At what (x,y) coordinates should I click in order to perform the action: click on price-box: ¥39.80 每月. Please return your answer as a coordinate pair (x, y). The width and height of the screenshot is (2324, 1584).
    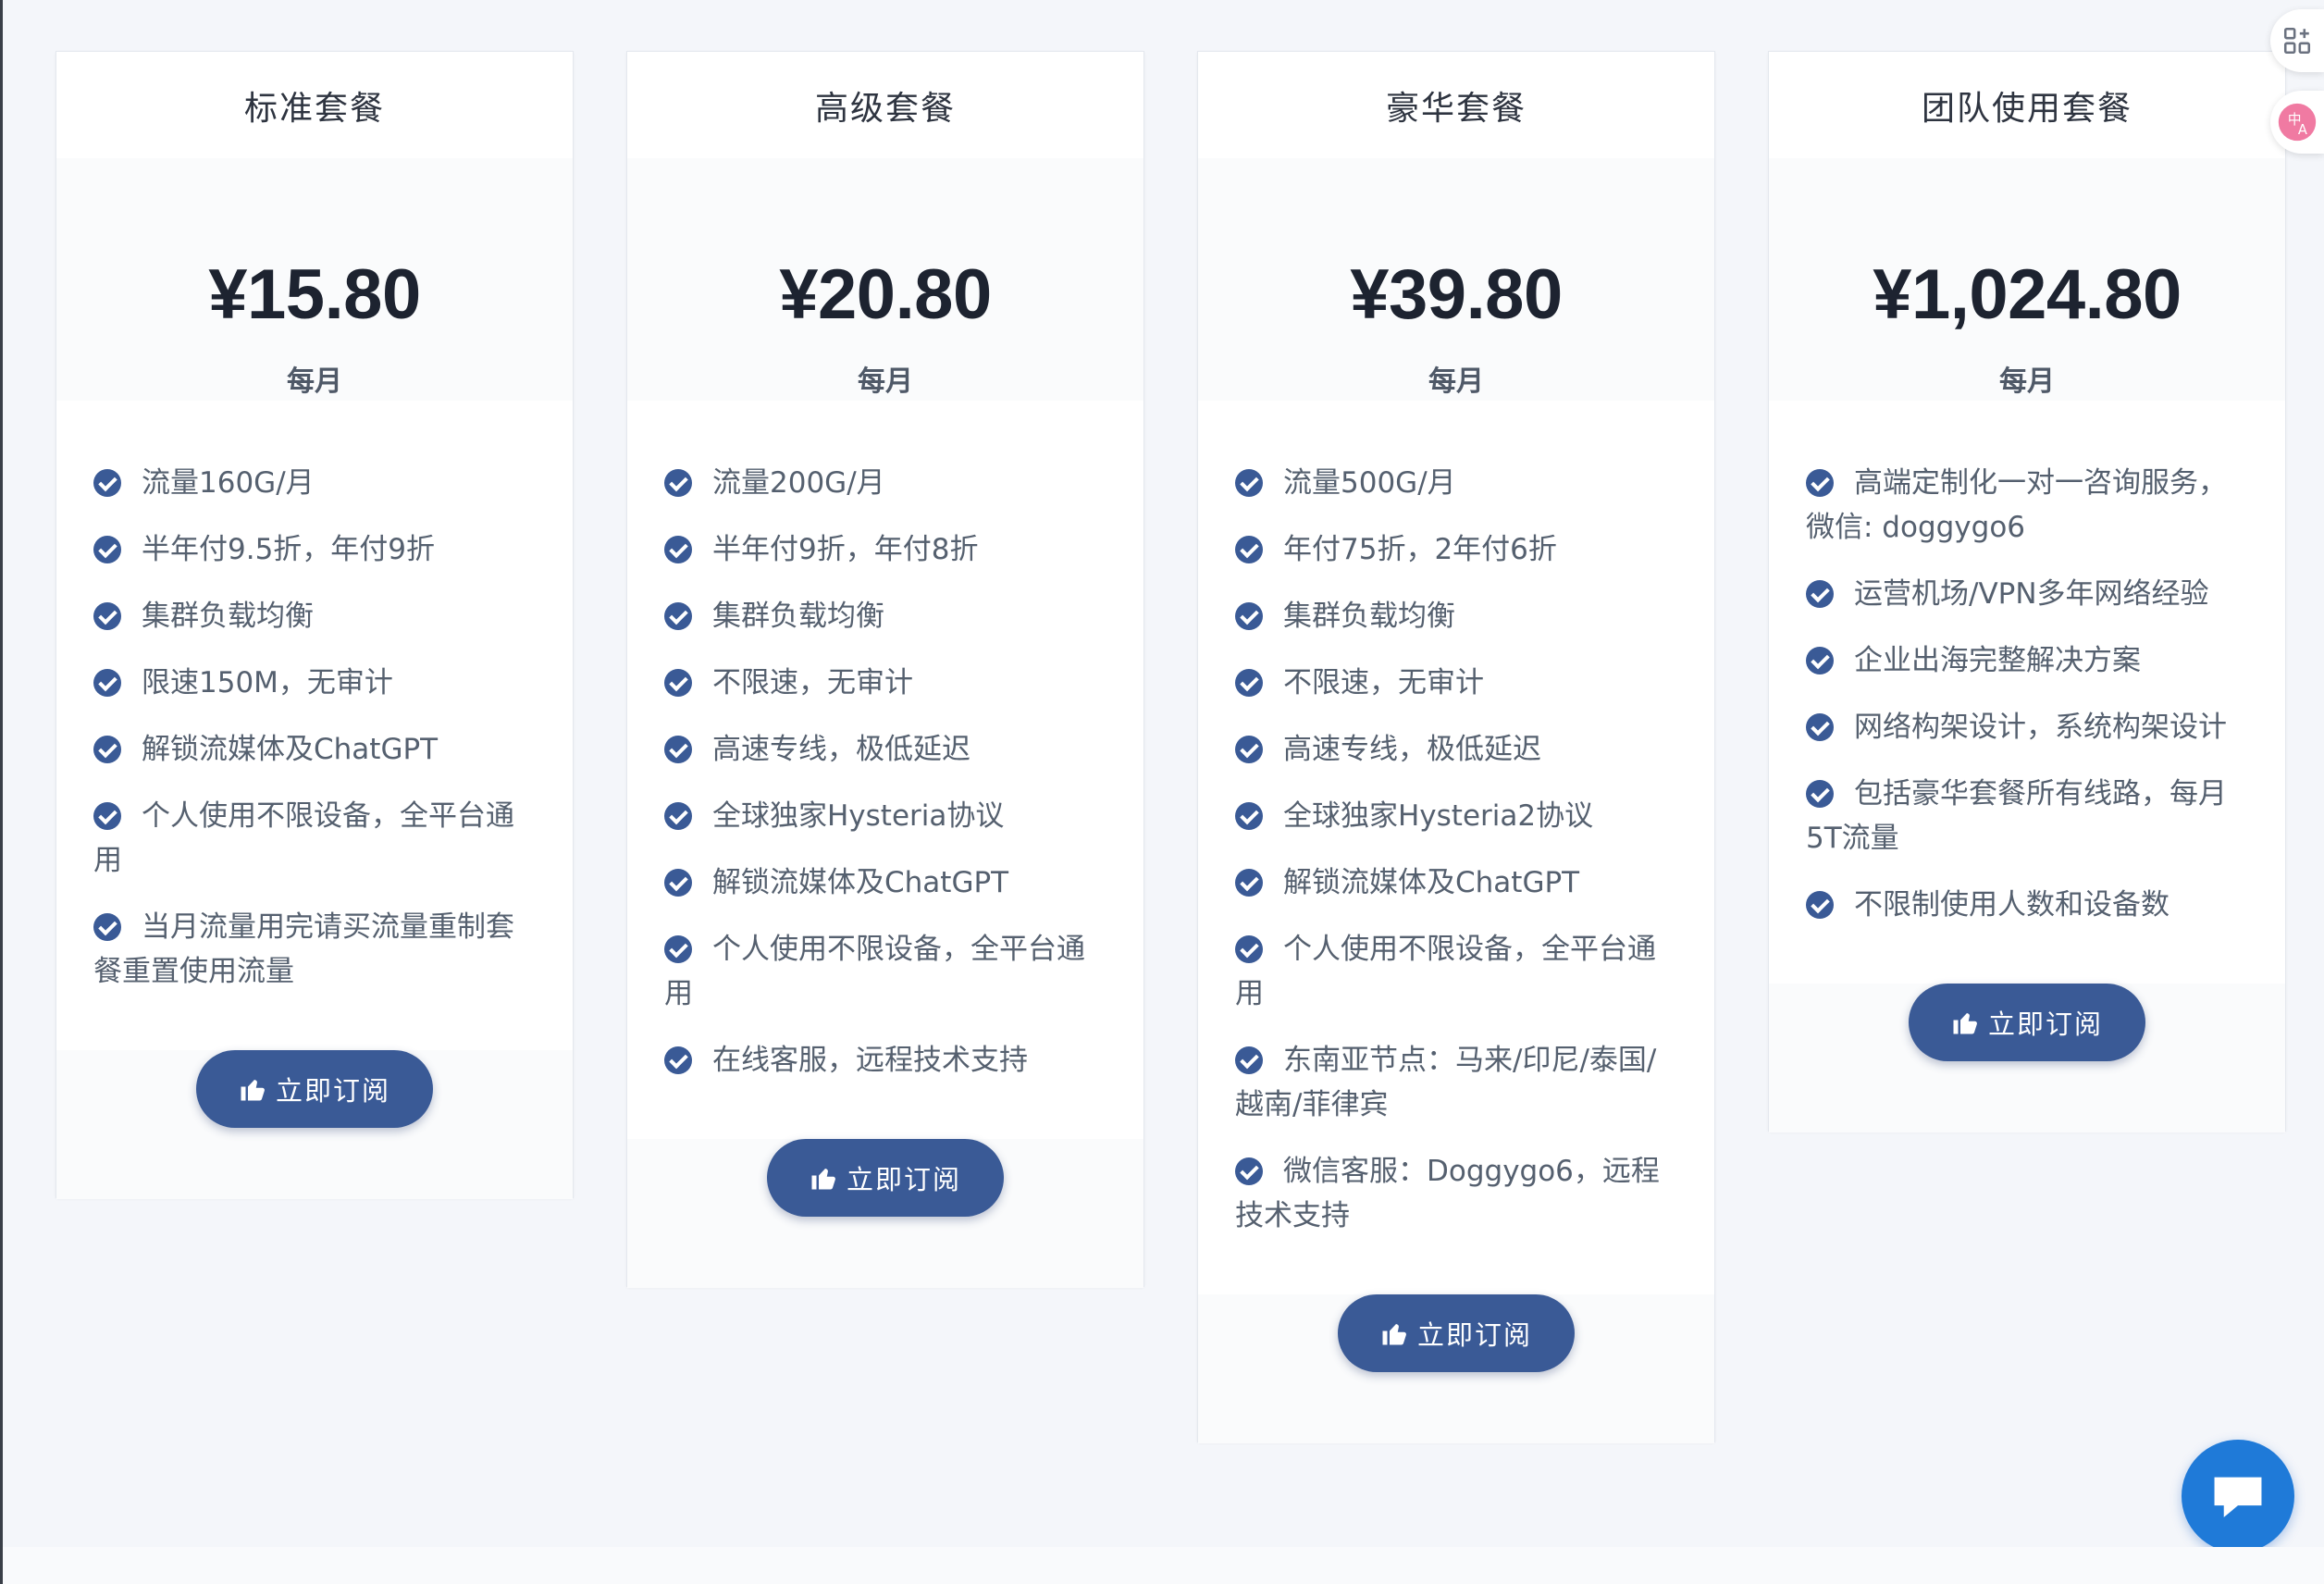
    Looking at the image, I should click on (1456, 279).